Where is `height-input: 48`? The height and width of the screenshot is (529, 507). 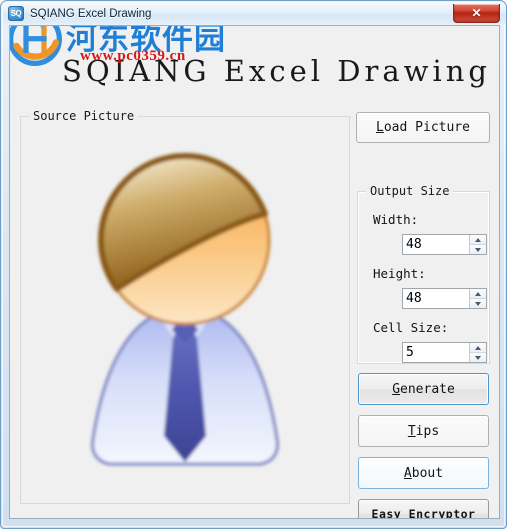
height-input: 48 is located at coordinates (436, 298).